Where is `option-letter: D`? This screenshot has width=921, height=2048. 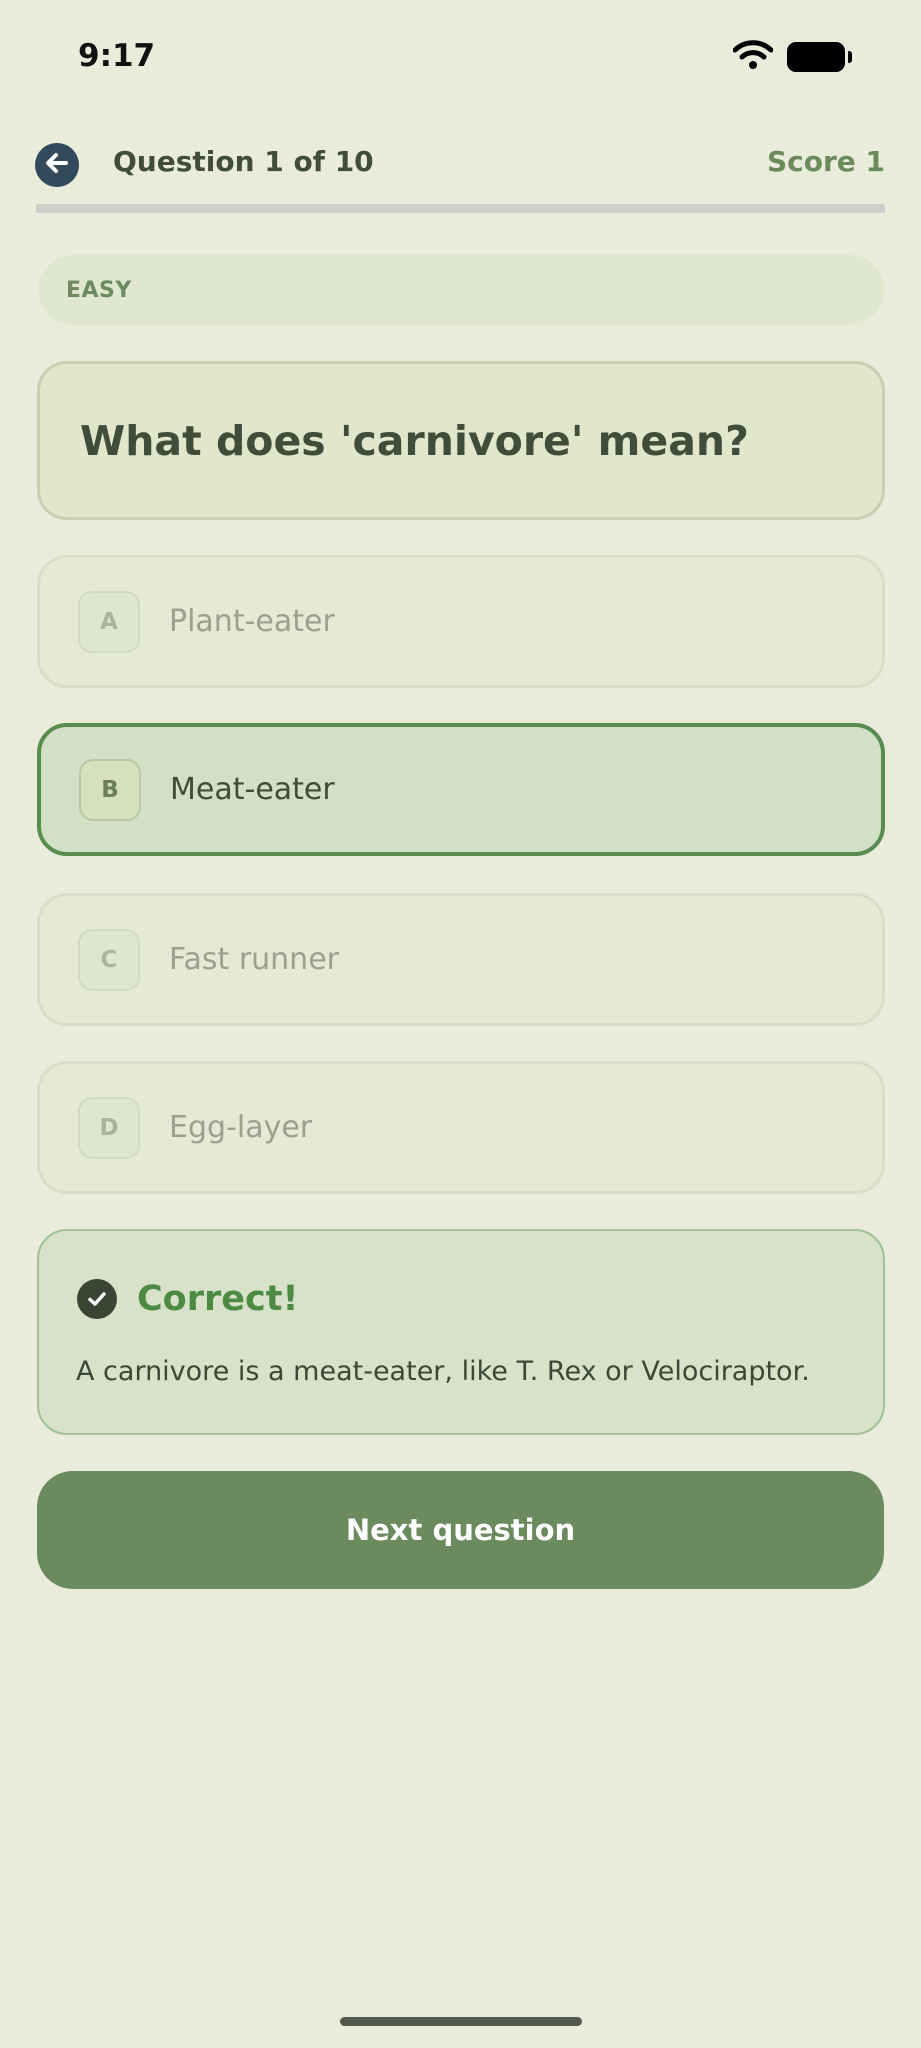 option-letter: D is located at coordinates (109, 1127).